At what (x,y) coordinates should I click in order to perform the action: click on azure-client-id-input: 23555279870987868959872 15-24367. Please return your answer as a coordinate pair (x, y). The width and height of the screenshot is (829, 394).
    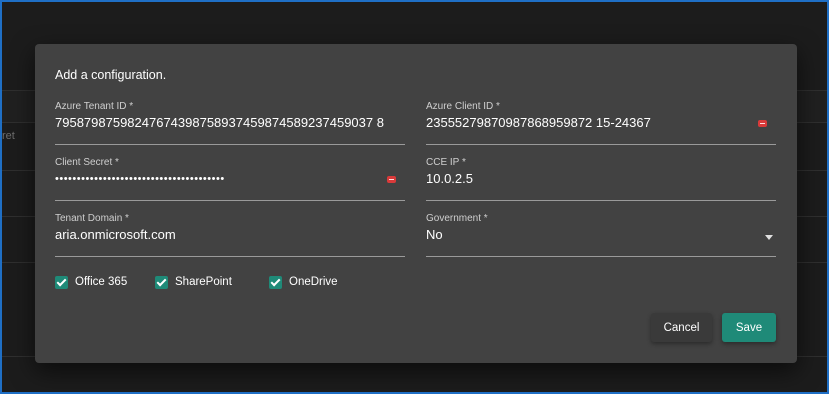
    Looking at the image, I should click on (538, 122).